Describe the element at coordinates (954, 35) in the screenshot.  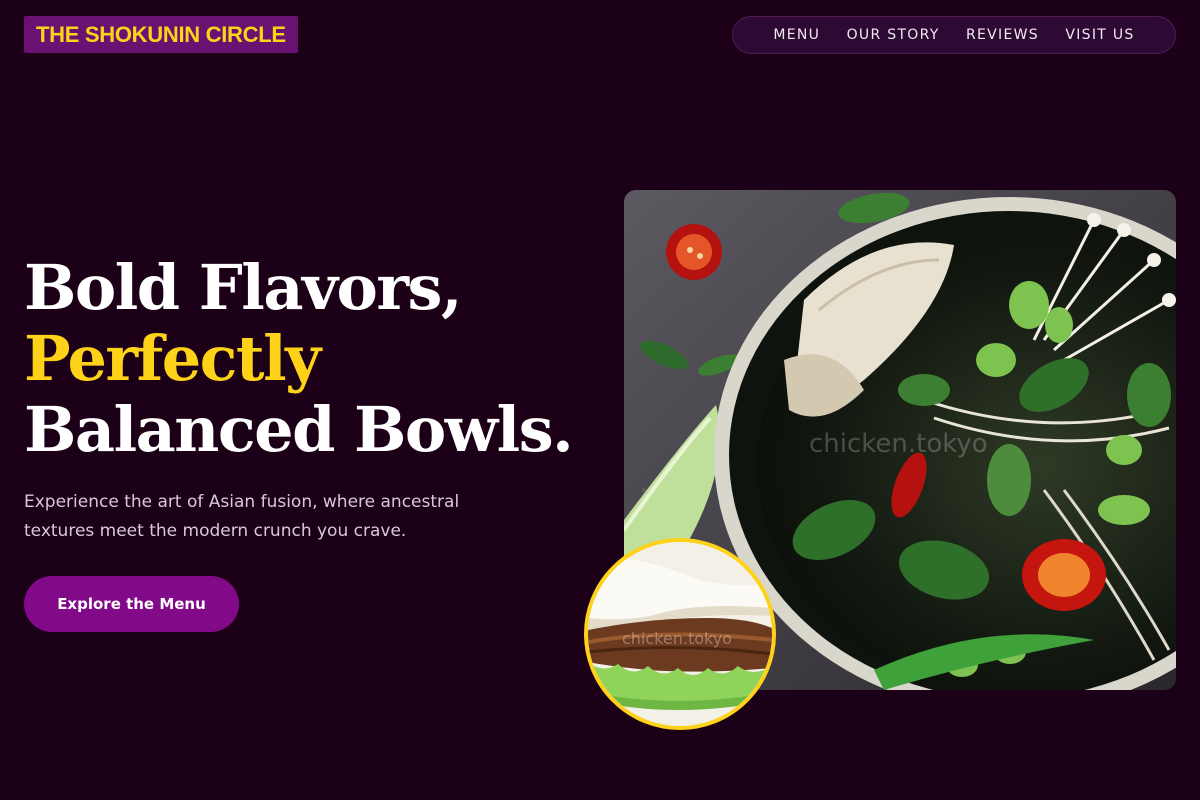
I see `main-nav: MENU OUR STORY REVIEWS VISIT US` at that location.